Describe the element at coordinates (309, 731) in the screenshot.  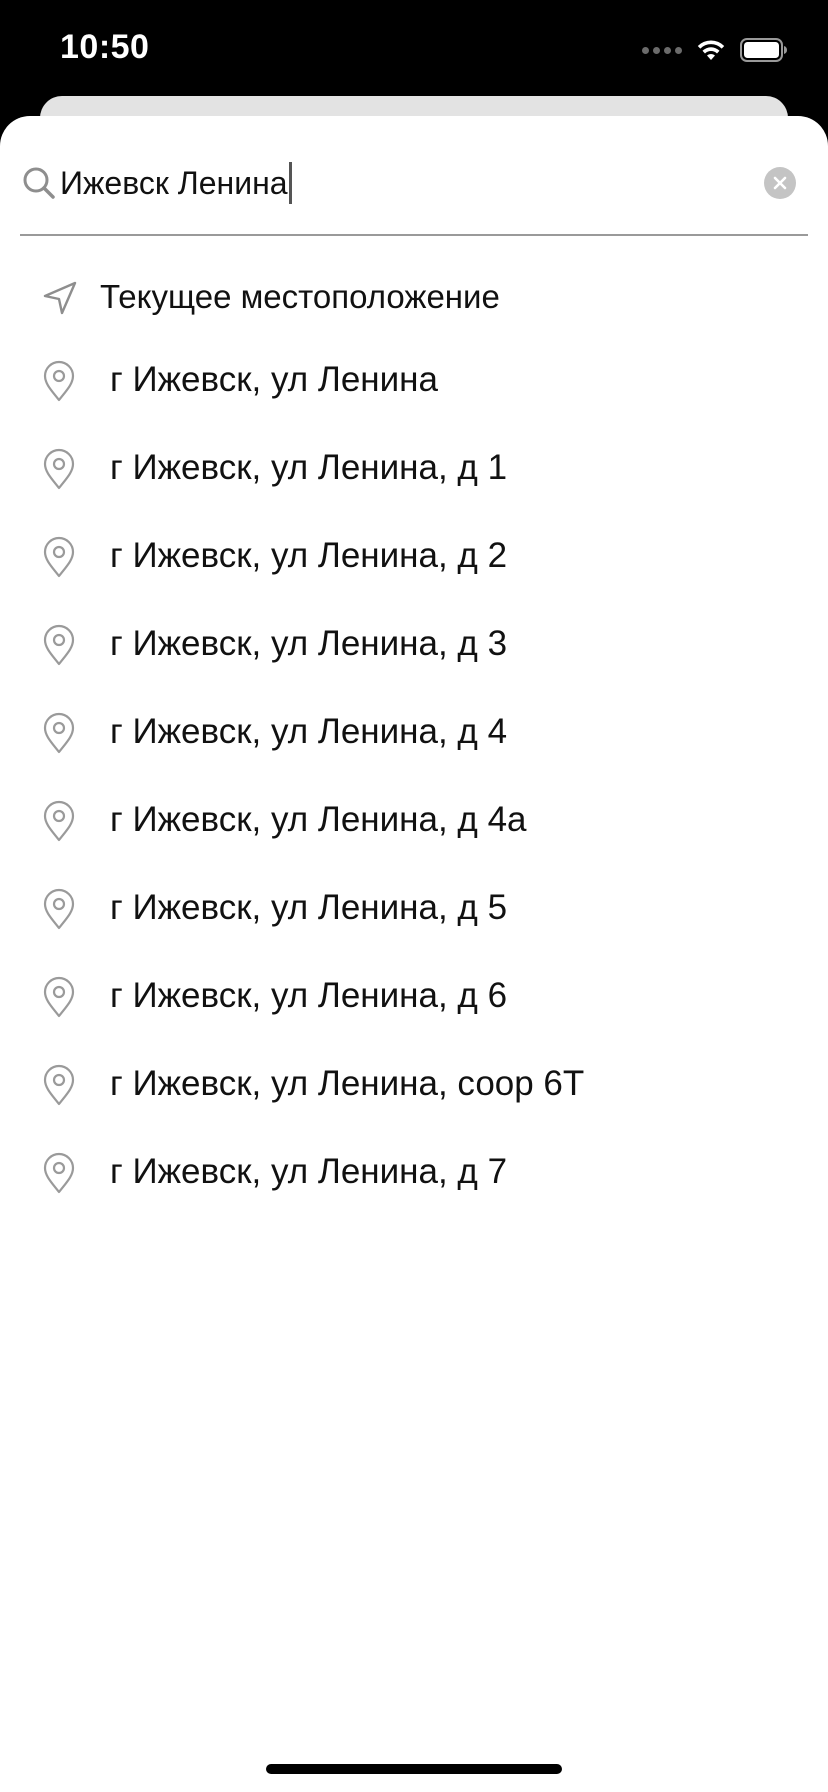
I see `address-result-label: г Ижевск, ул Ленина, д 4` at that location.